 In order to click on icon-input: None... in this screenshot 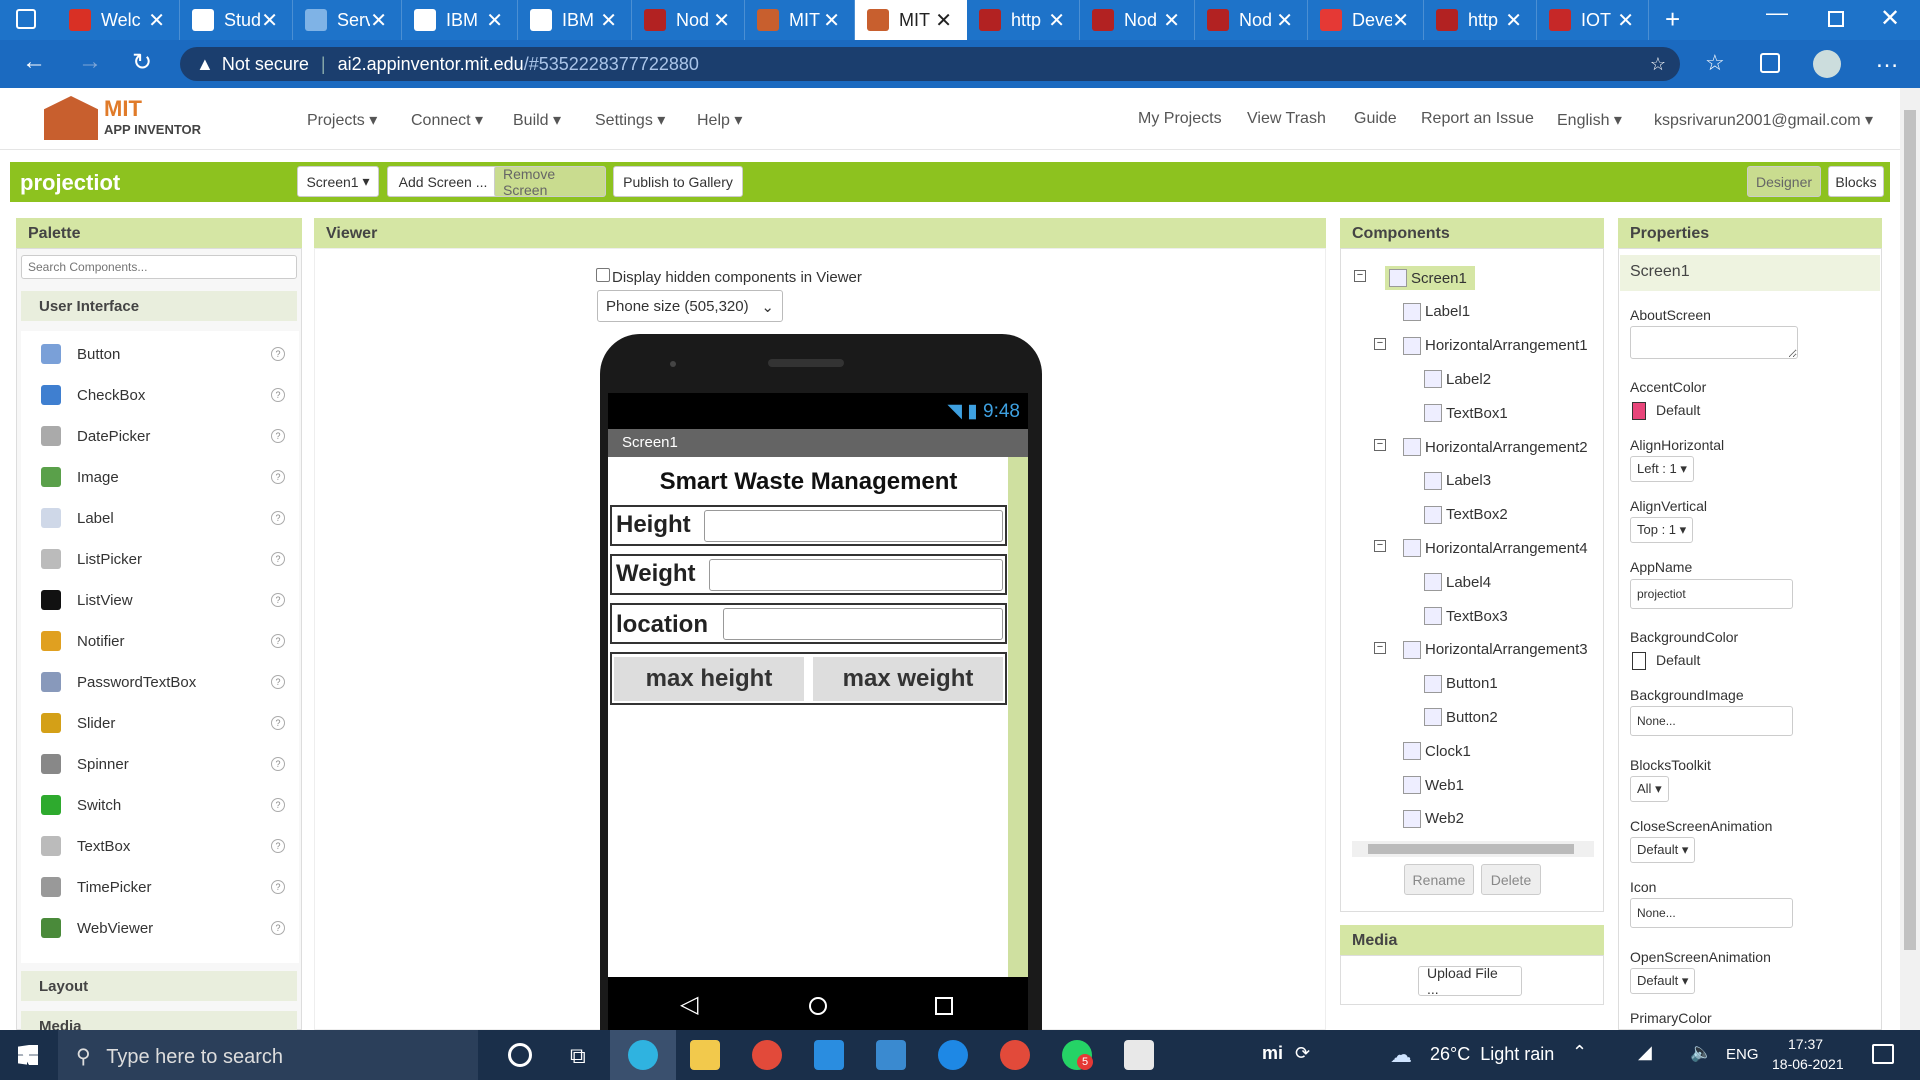, I will do `click(1711, 913)`.